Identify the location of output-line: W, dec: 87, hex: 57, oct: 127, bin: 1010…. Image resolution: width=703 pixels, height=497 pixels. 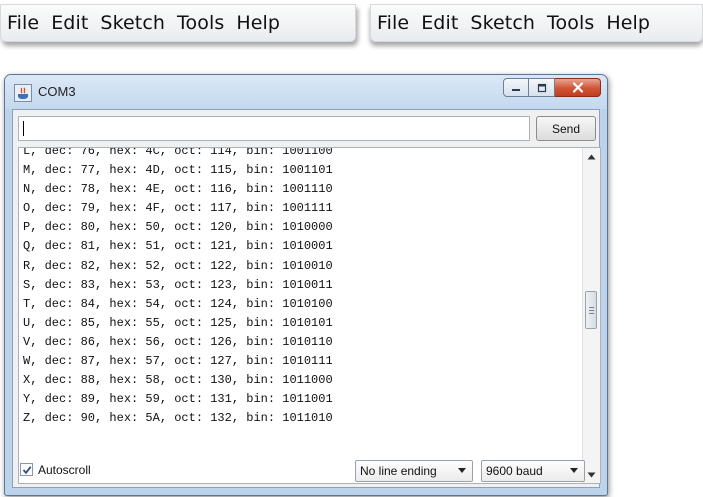
(178, 361).